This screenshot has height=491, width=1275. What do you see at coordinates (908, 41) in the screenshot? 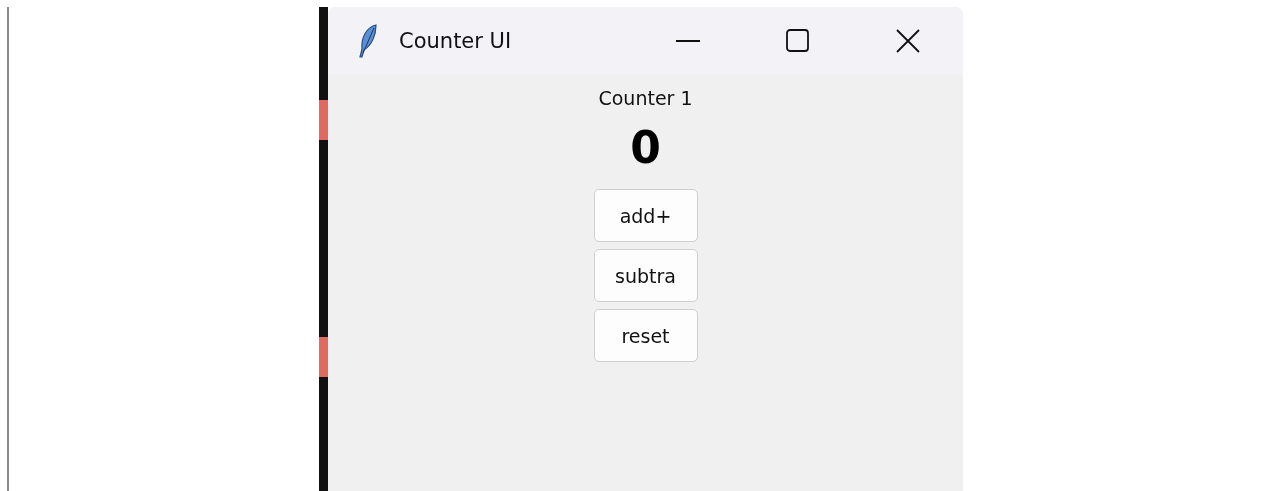
I see `close-button` at bounding box center [908, 41].